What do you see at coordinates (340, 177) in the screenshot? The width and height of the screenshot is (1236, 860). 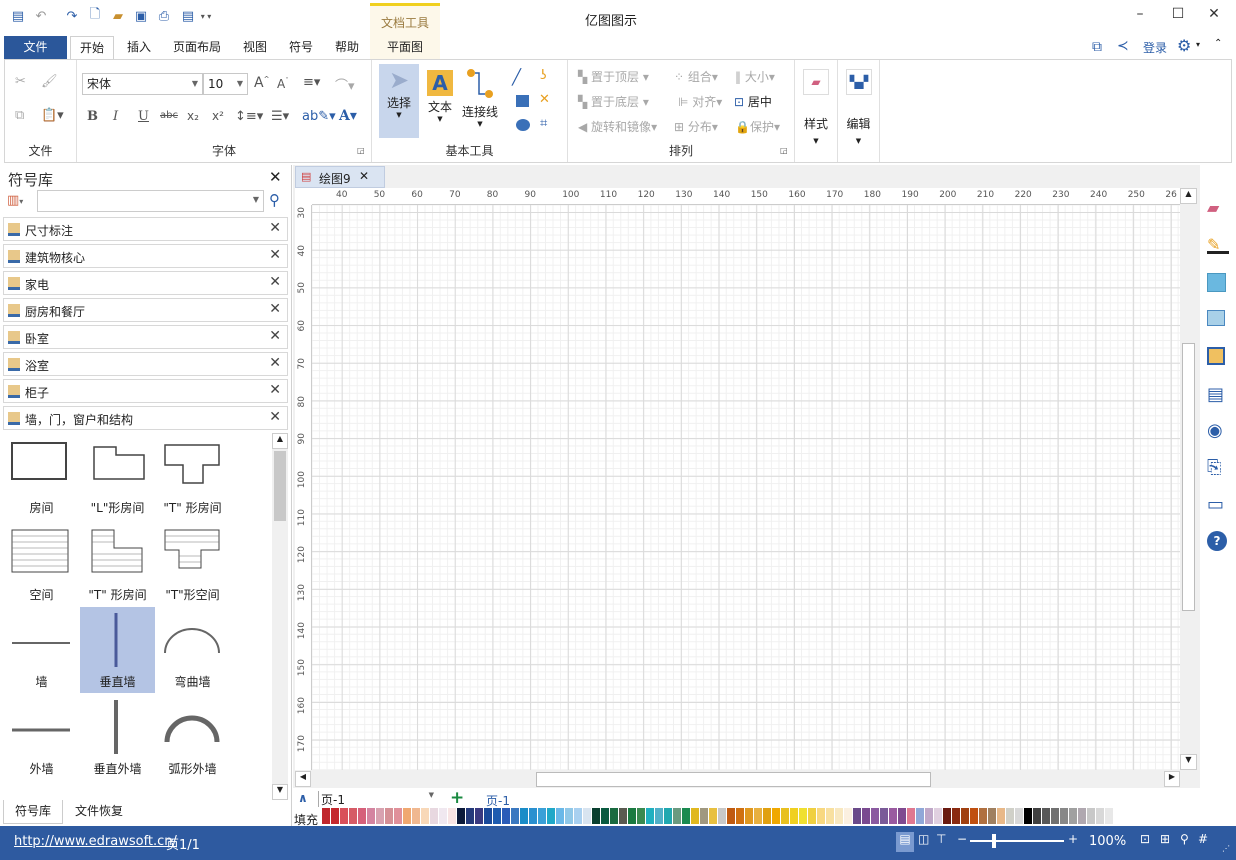 I see `document-tab: ▤ 绘图9 ✕` at bounding box center [340, 177].